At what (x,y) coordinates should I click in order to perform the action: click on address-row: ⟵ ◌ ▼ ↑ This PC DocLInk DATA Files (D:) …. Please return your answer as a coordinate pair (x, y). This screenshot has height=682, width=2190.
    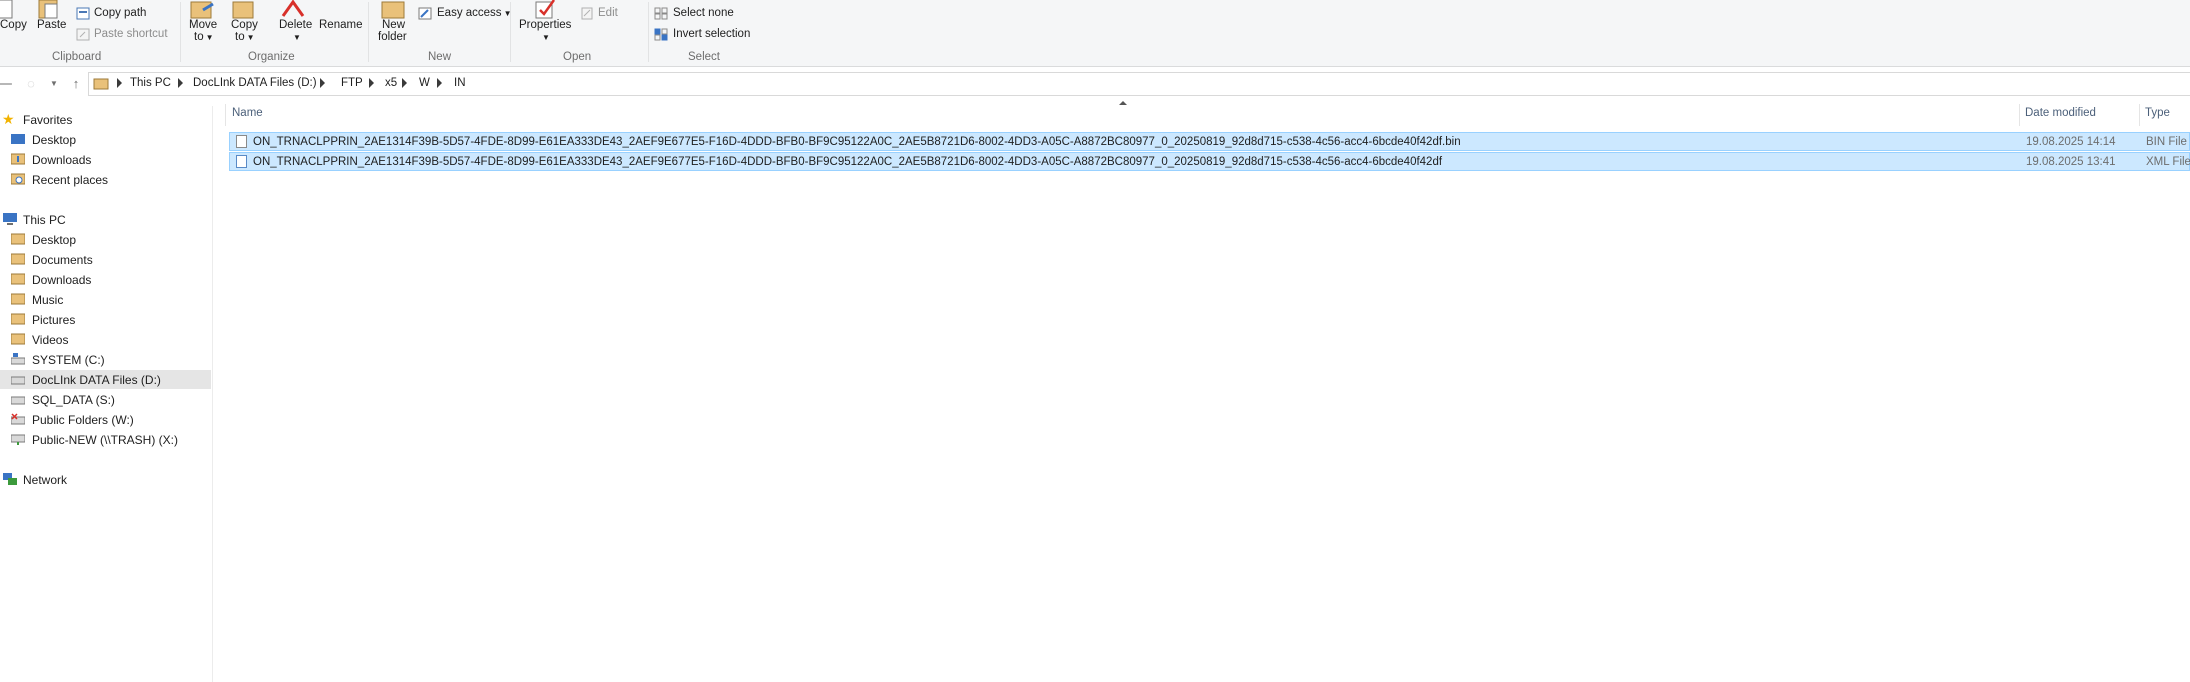
    Looking at the image, I should click on (1095, 84).